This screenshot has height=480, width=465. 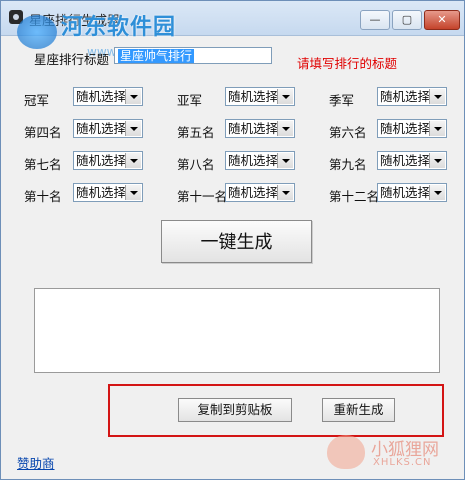 What do you see at coordinates (235, 410) in the screenshot?
I see `copy-to-clipboard-button: 复制到剪贴板` at bounding box center [235, 410].